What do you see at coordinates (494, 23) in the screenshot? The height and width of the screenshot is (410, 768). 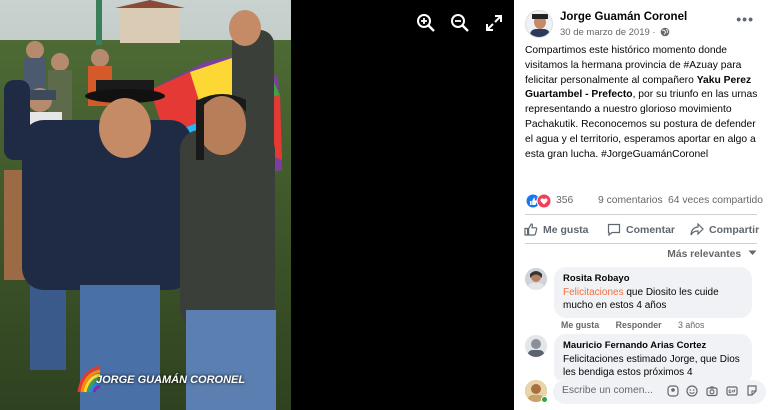 I see `fullscreen-icon` at bounding box center [494, 23].